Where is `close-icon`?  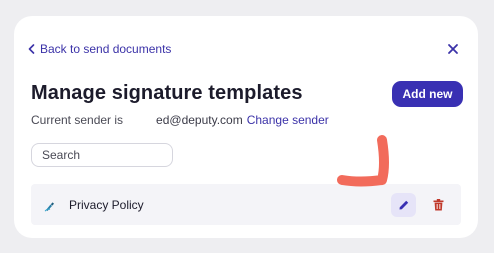 close-icon is located at coordinates (453, 49).